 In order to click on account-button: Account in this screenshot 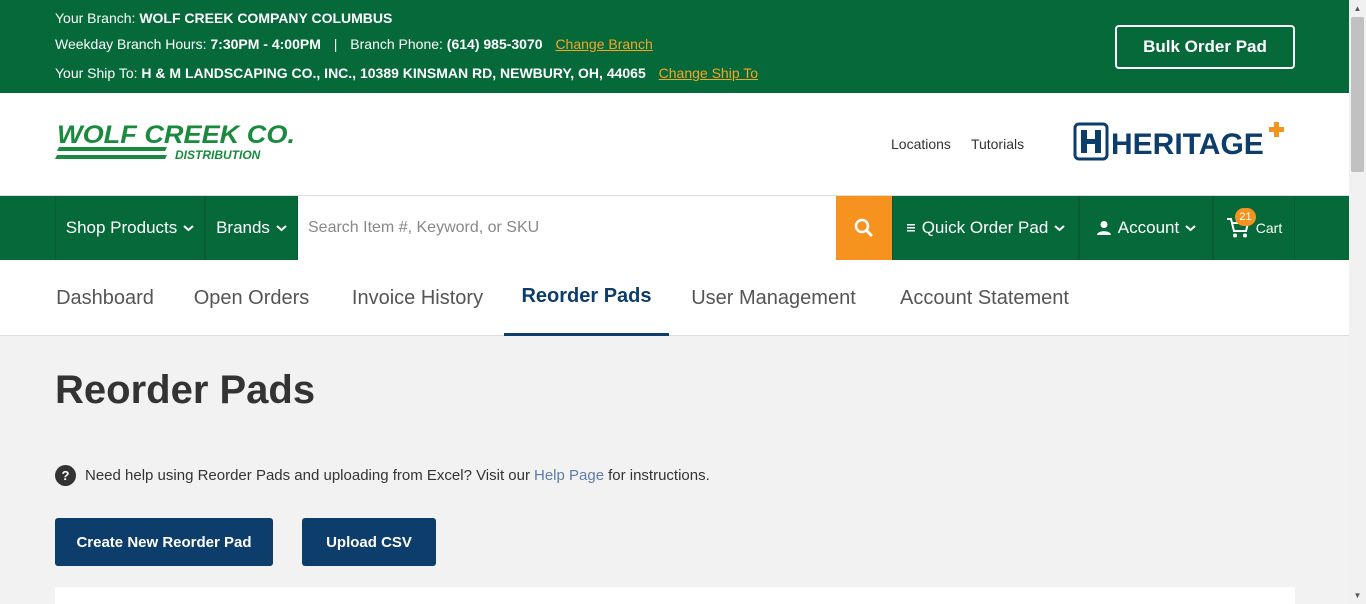, I will do `click(1146, 228)`.